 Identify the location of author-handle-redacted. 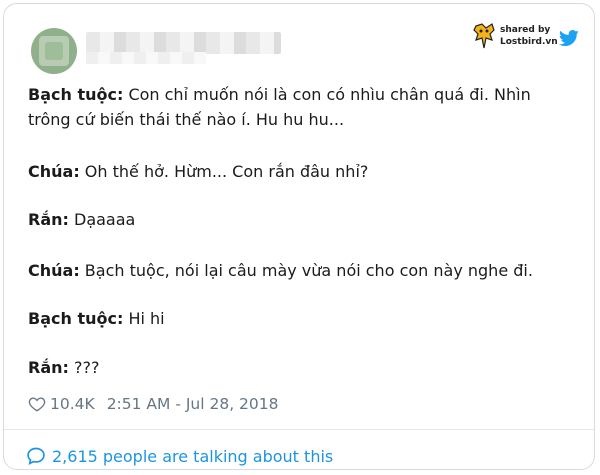
(146, 58).